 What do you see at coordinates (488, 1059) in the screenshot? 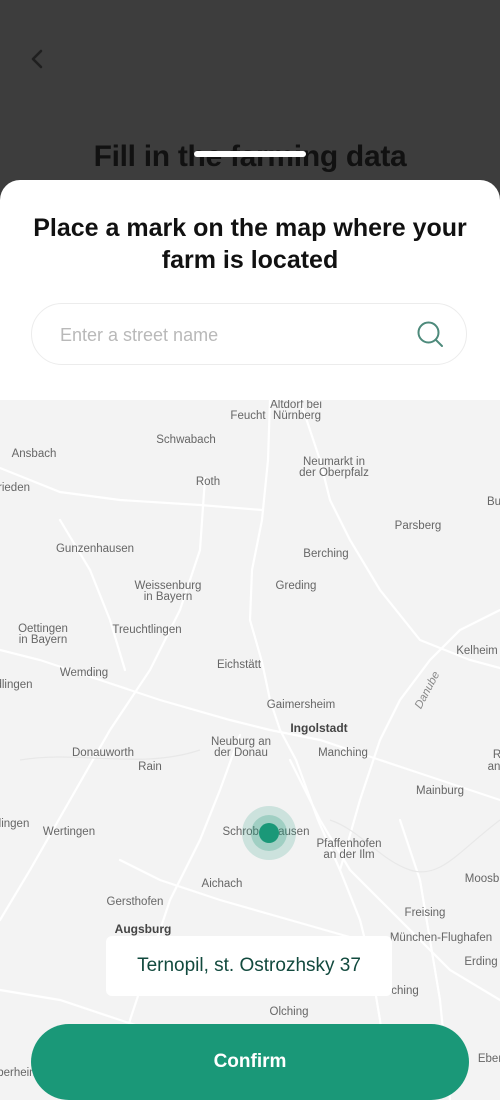
I see `map-place-label: Eber` at bounding box center [488, 1059].